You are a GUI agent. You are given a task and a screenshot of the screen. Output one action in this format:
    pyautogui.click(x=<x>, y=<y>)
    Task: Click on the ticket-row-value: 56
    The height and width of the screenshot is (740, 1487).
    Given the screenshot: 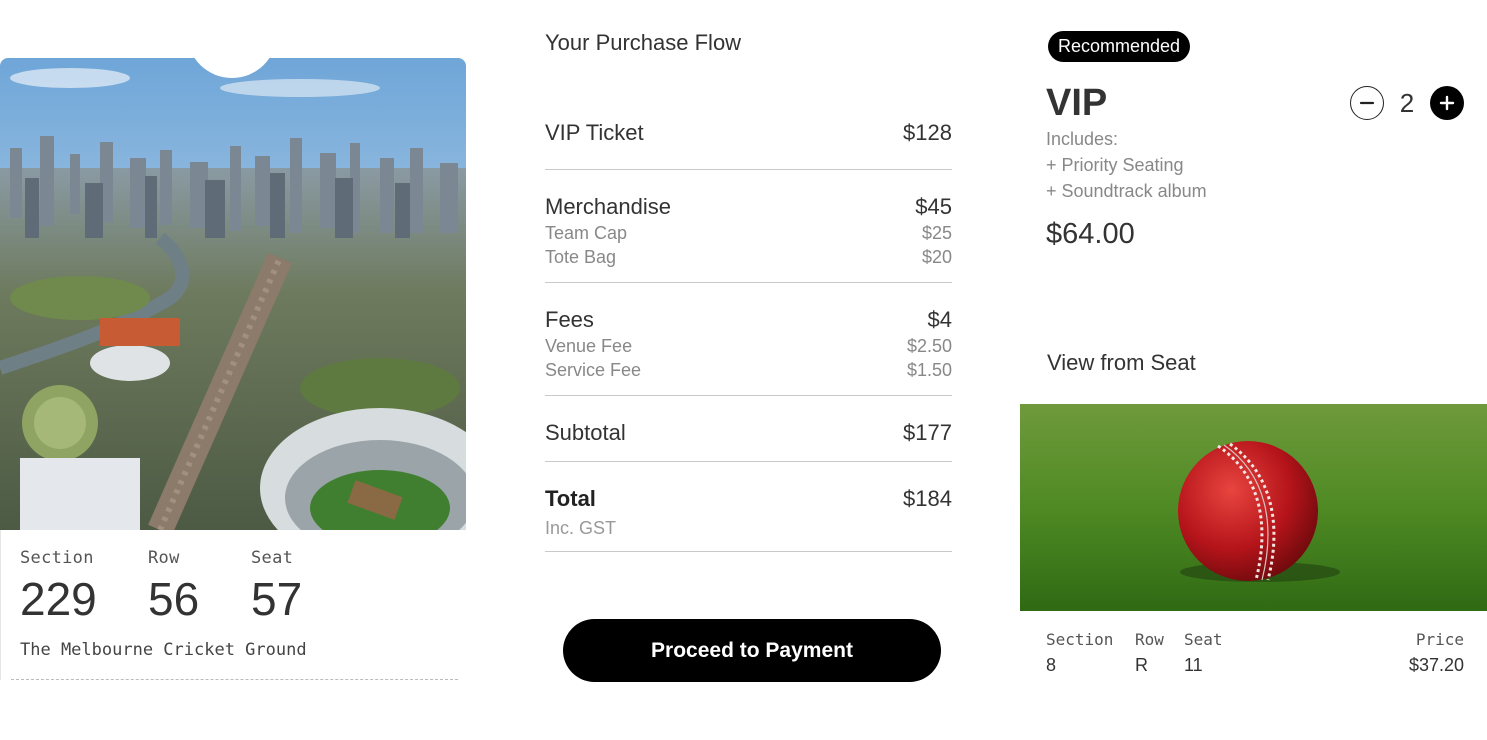 What is the action you would take?
    pyautogui.click(x=174, y=599)
    